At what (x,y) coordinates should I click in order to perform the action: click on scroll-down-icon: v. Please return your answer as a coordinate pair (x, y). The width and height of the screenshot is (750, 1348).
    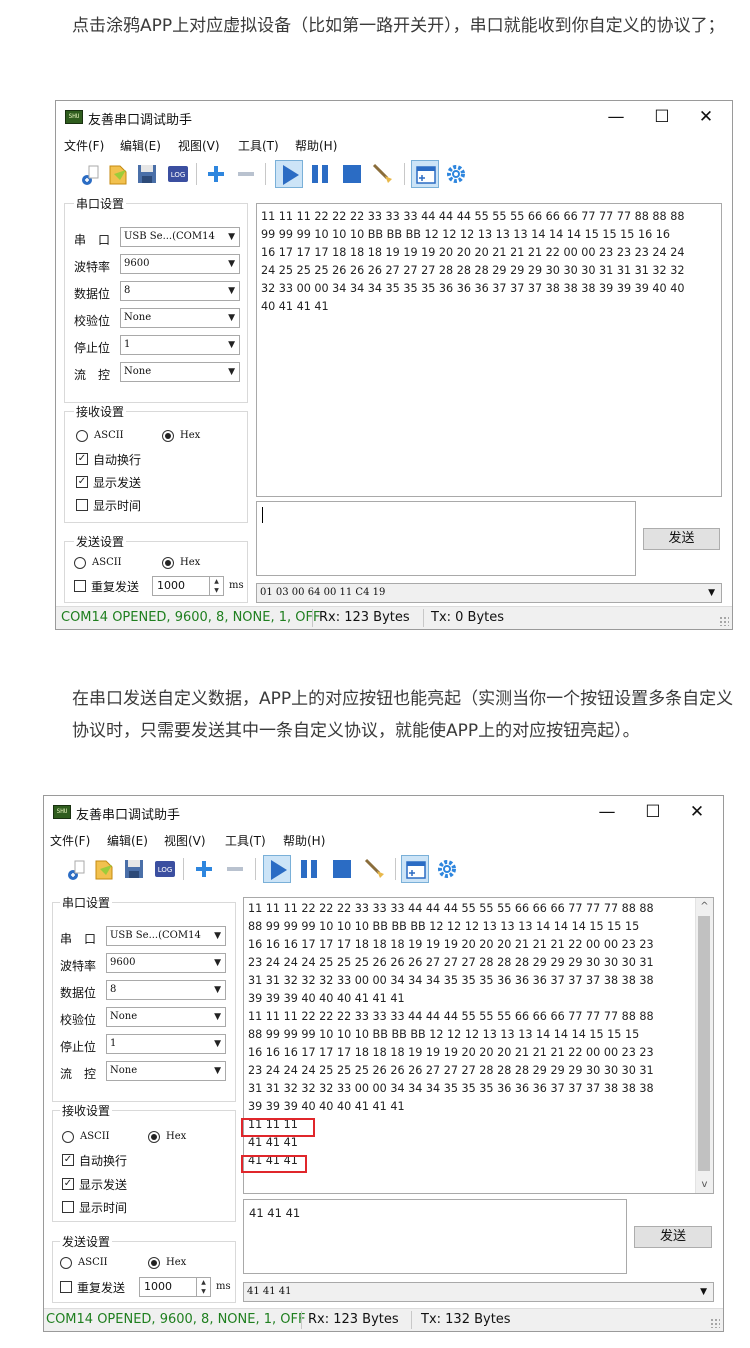
    Looking at the image, I should click on (704, 1184).